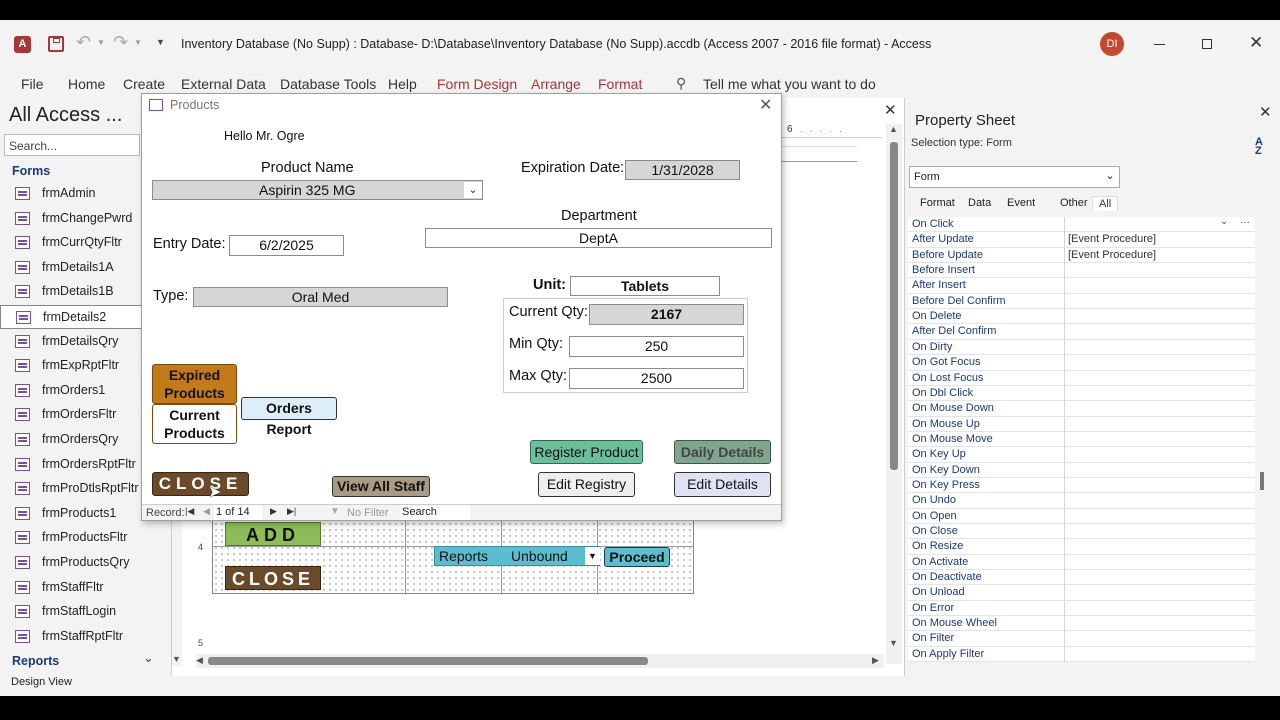  What do you see at coordinates (435, 512) in the screenshot?
I see `record-search: Search` at bounding box center [435, 512].